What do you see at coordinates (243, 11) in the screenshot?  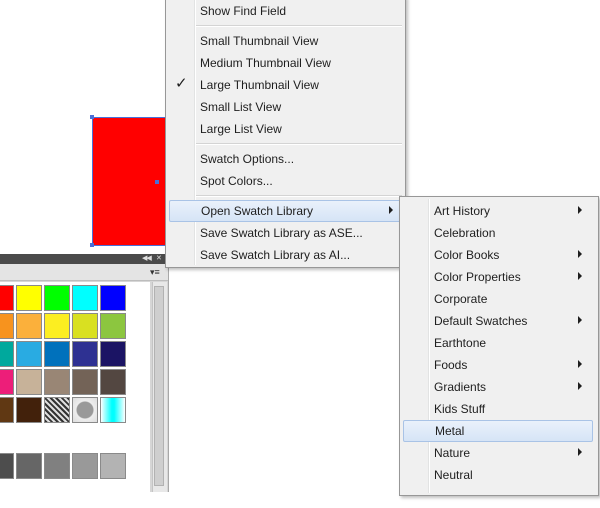 I see `menu-item-label: Show Find Field` at bounding box center [243, 11].